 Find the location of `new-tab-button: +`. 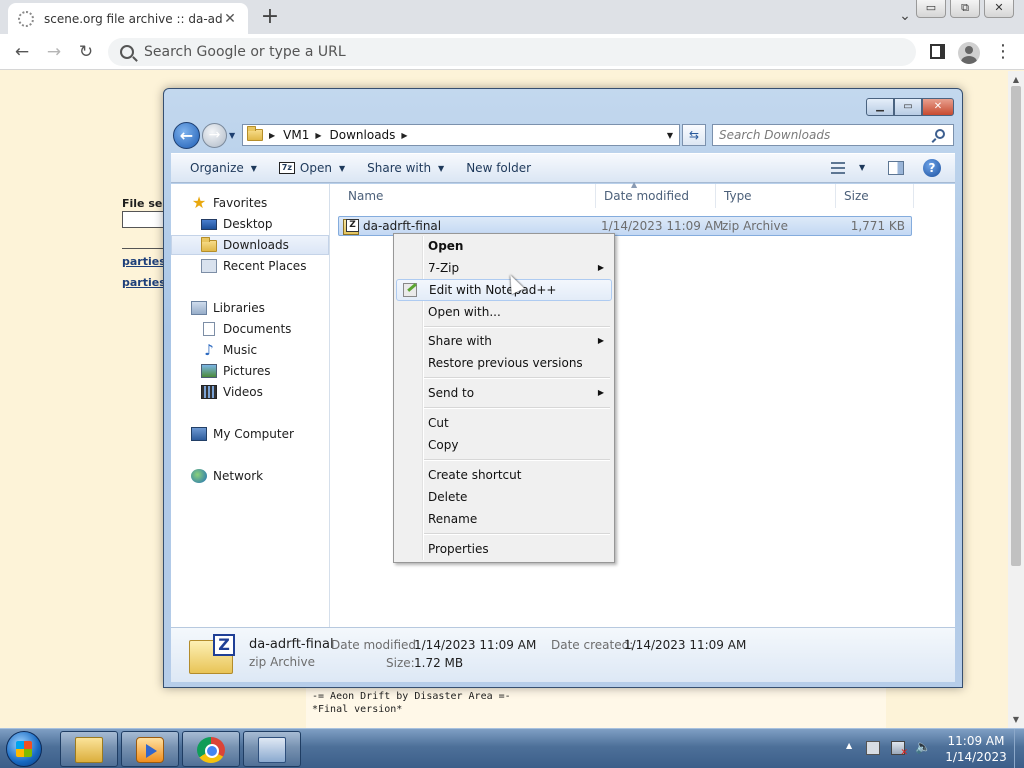

new-tab-button: + is located at coordinates (270, 16).